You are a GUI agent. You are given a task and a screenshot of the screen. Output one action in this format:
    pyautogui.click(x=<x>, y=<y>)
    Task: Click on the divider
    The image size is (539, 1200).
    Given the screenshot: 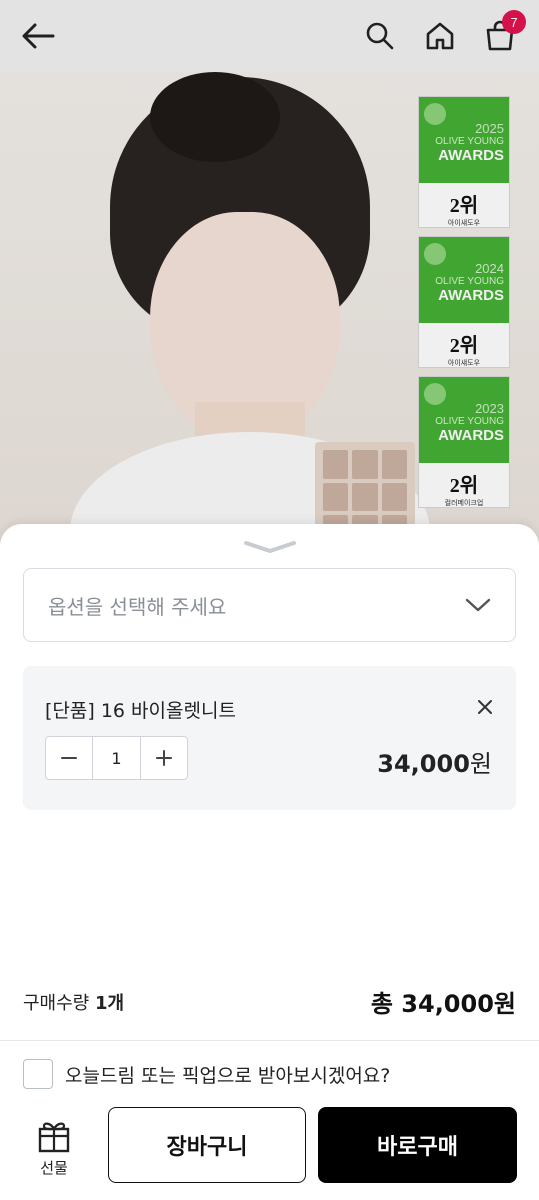 What is the action you would take?
    pyautogui.click(x=269, y=1040)
    